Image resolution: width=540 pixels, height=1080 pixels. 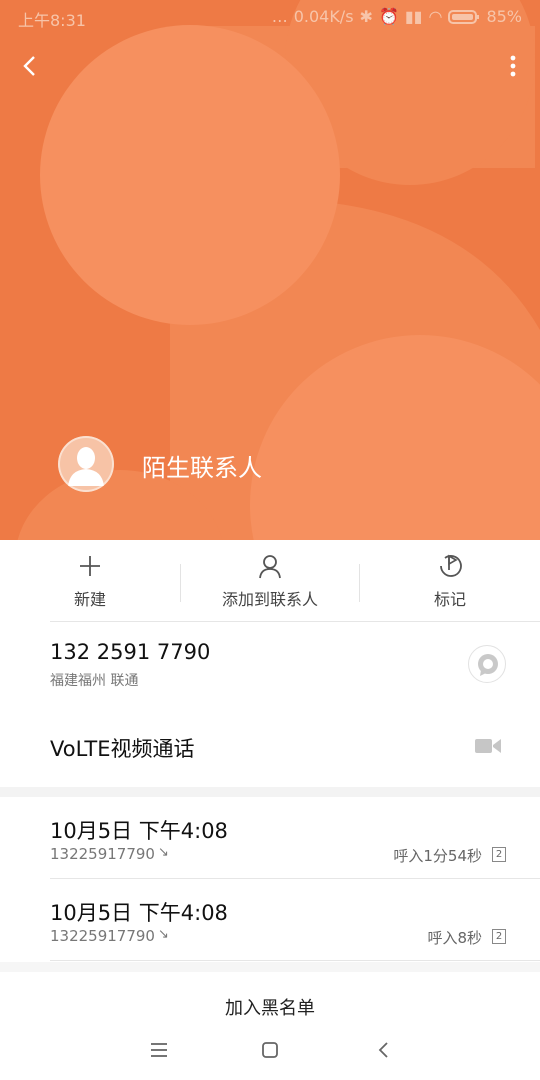 I want to click on more-vertical-icon, so click(x=513, y=66).